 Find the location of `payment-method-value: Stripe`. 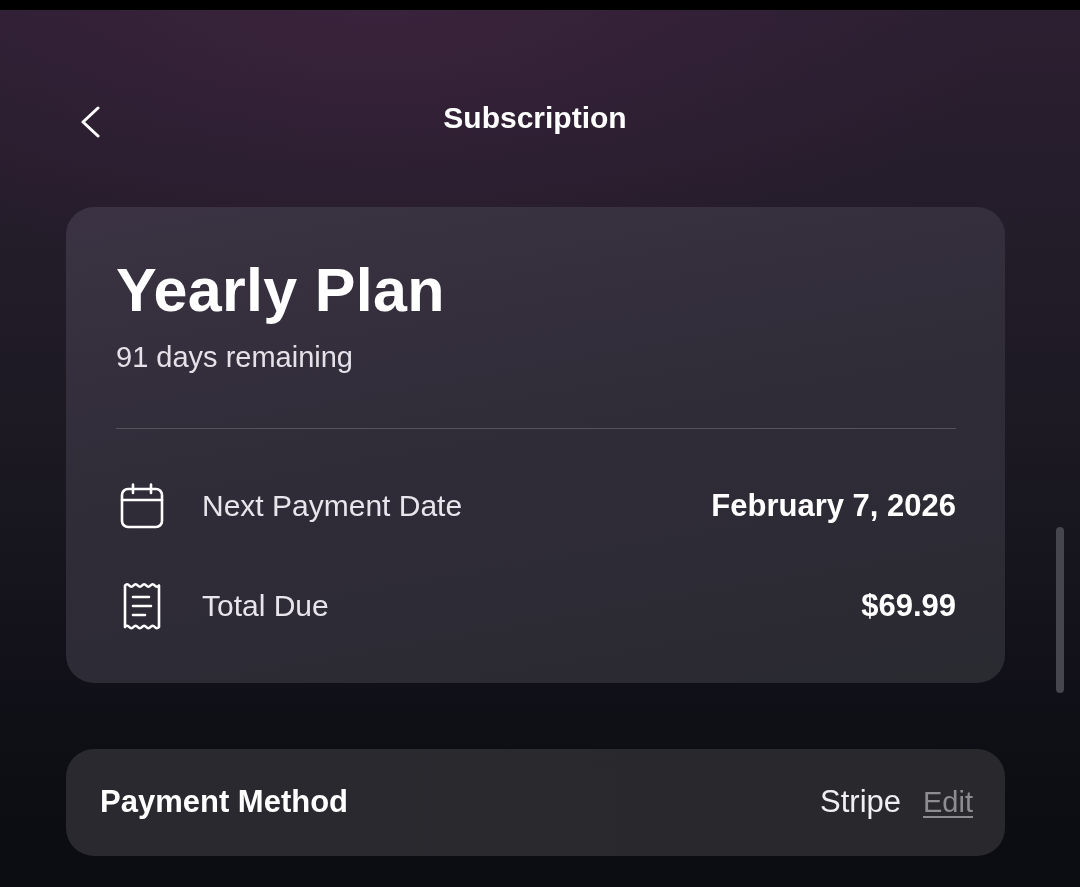

payment-method-value: Stripe is located at coordinates (860, 802).